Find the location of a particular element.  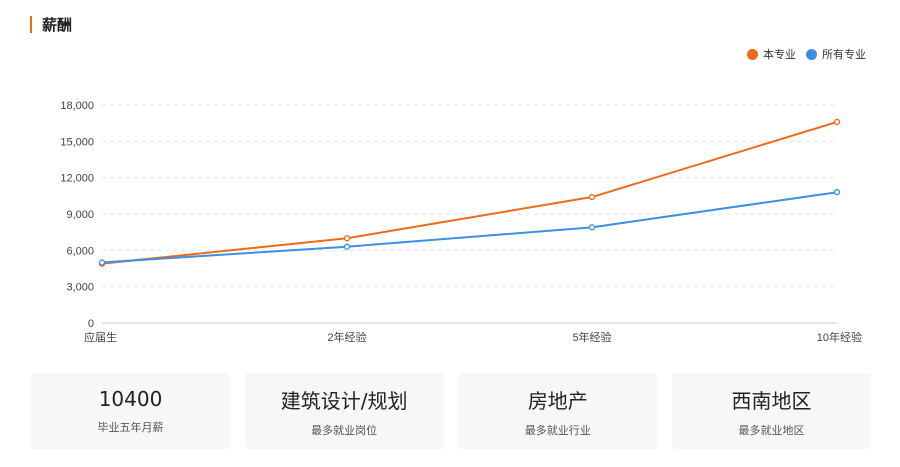

y-tick-label: 9,000 is located at coordinates (80, 215).